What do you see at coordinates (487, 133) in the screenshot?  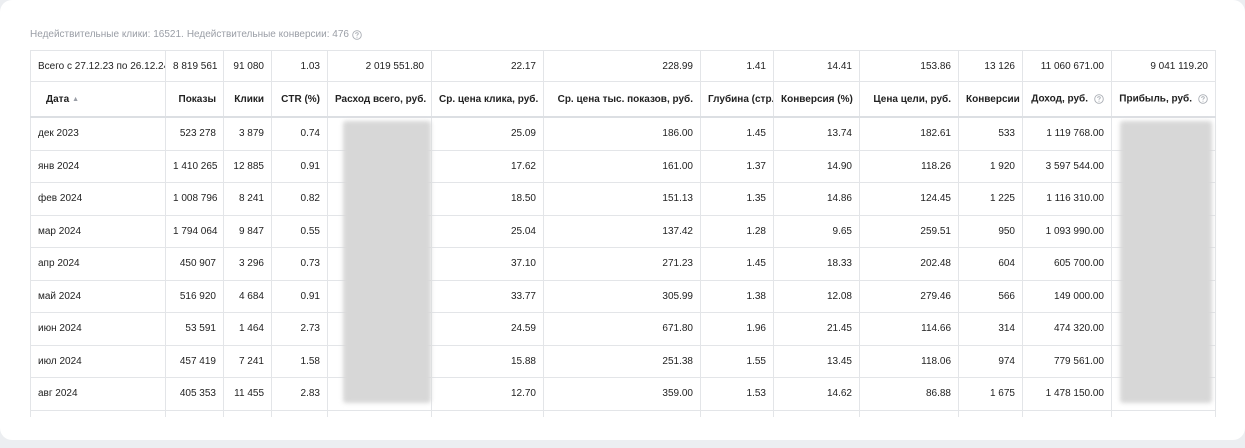 I see `avg-cpc-cell: 25.09` at bounding box center [487, 133].